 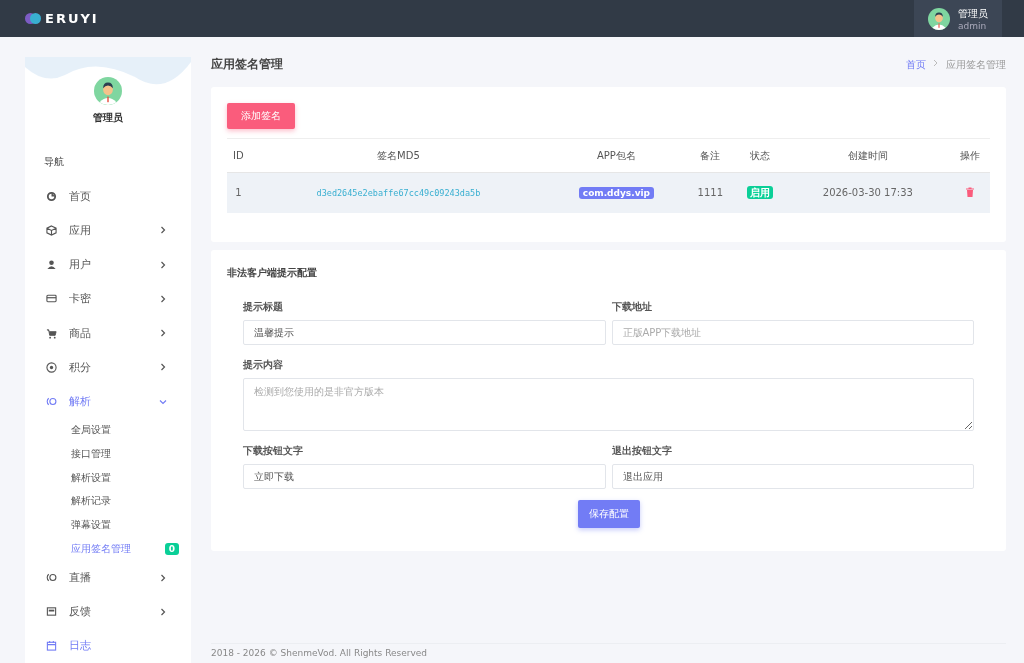 What do you see at coordinates (616, 155) in the screenshot?
I see `column-header: APP包名` at bounding box center [616, 155].